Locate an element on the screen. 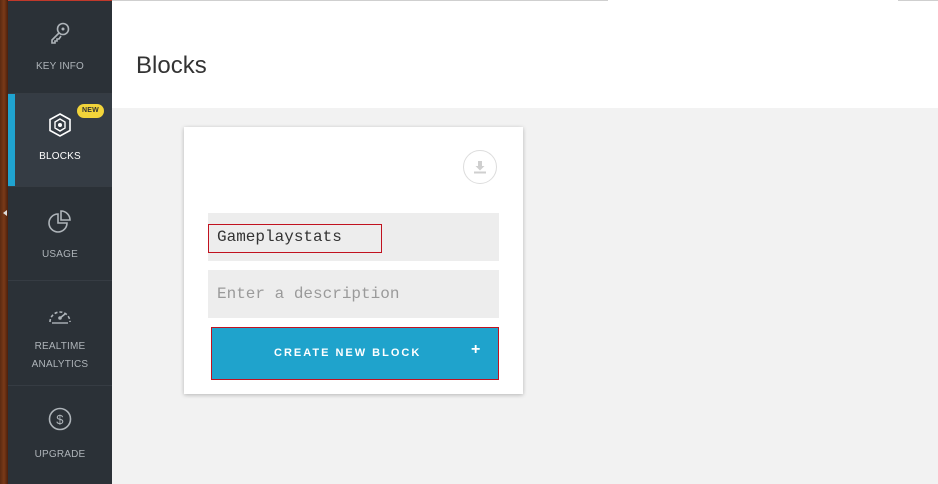  plus-icon: + is located at coordinates (476, 349).